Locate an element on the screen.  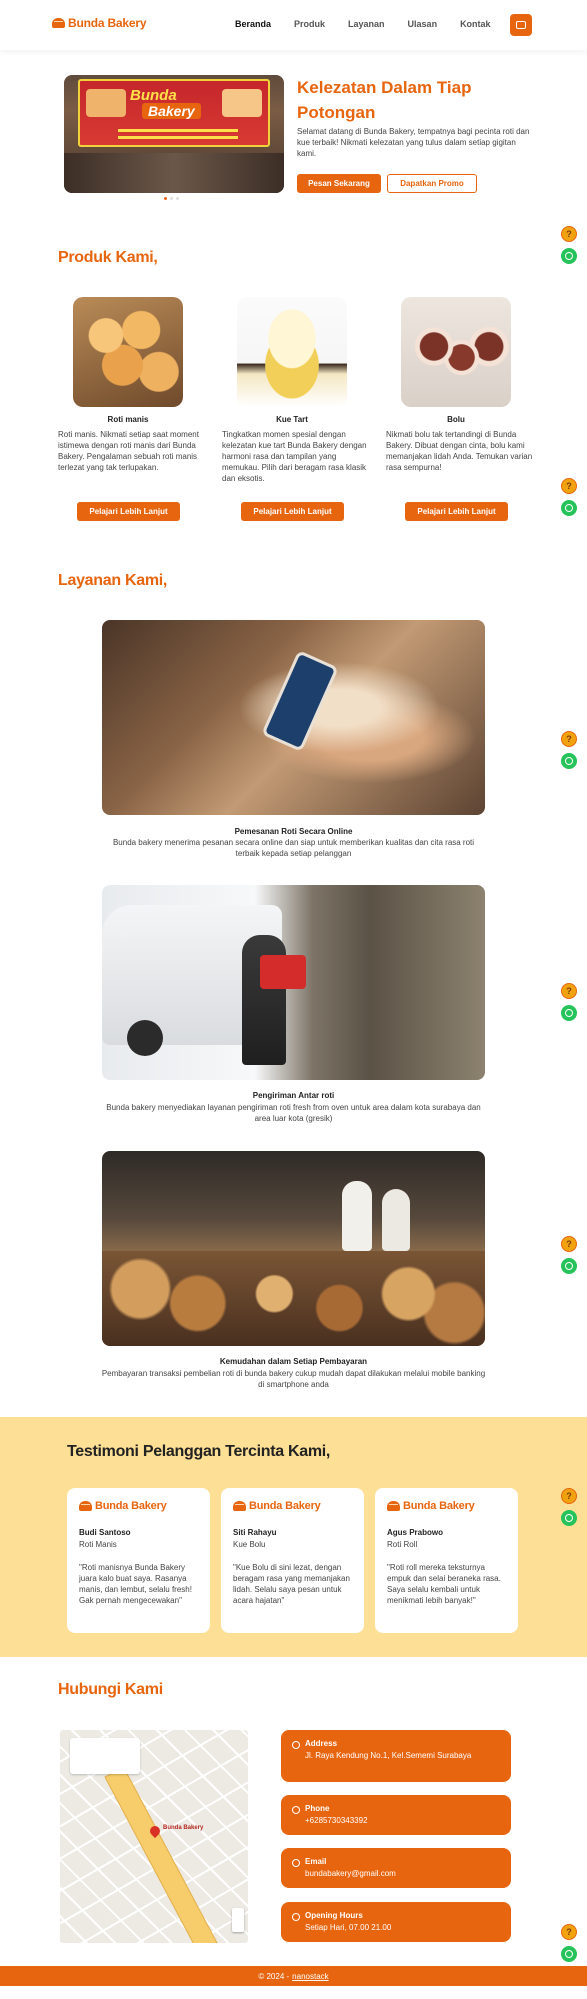
contact-phone-box: Phone +6285730343392 is located at coordinates (396, 1815).